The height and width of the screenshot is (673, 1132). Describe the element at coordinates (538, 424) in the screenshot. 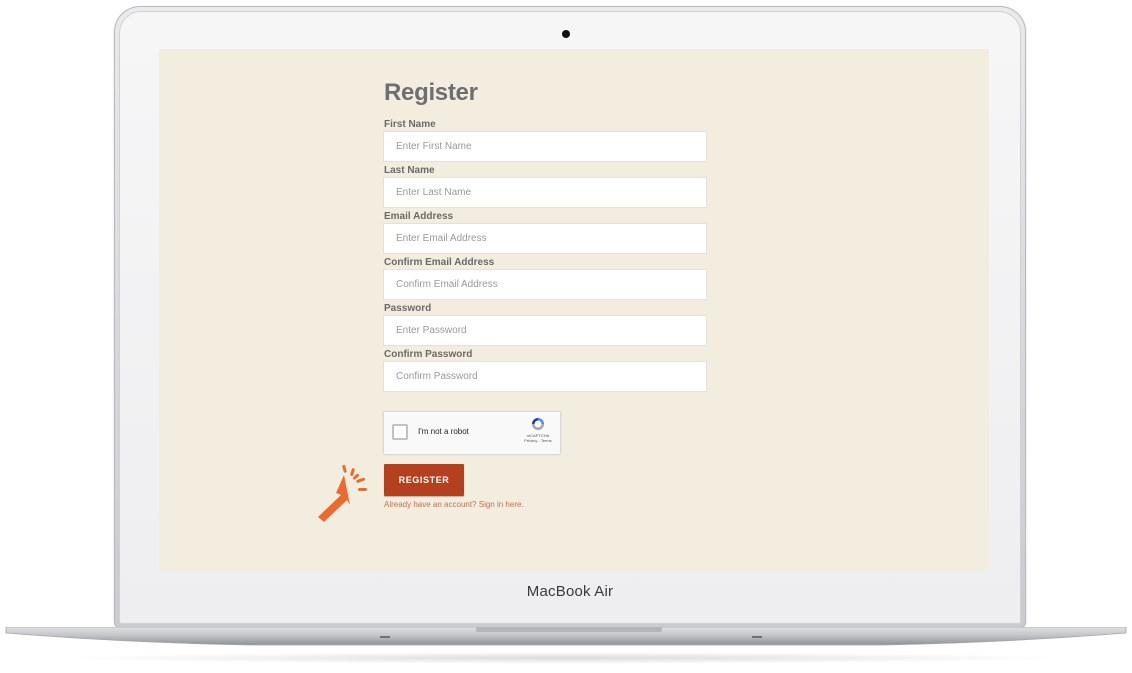

I see `recaptcha-logo-icon` at that location.